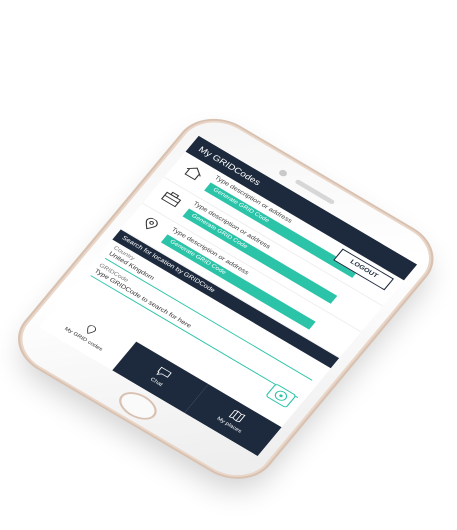 This screenshot has width=457, height=530. Describe the element at coordinates (237, 416) in the screenshot. I see `map-icon` at that location.